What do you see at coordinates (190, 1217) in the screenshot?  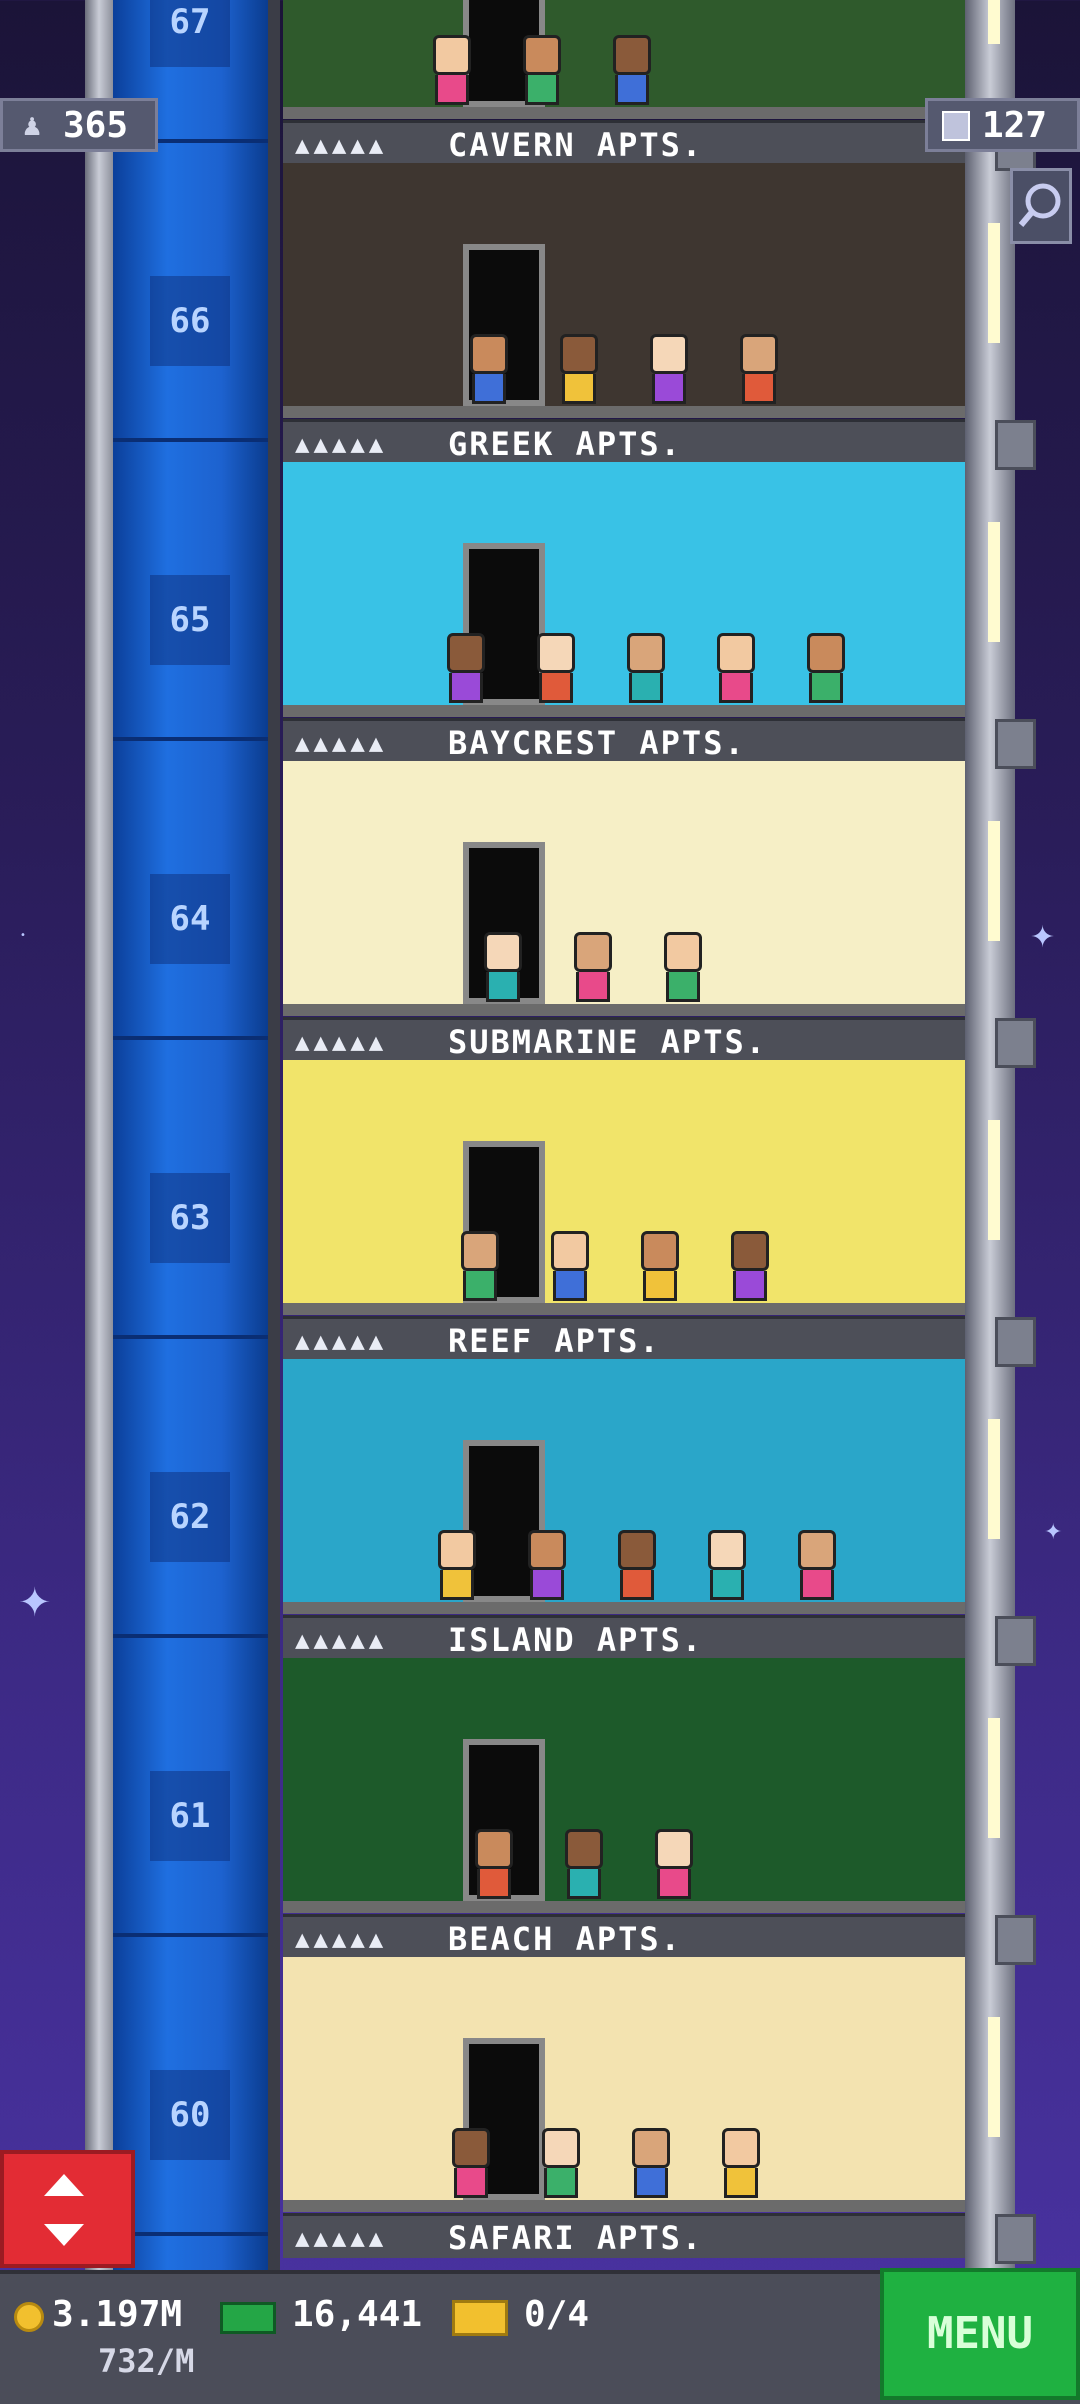 I see `floor-number: 63` at bounding box center [190, 1217].